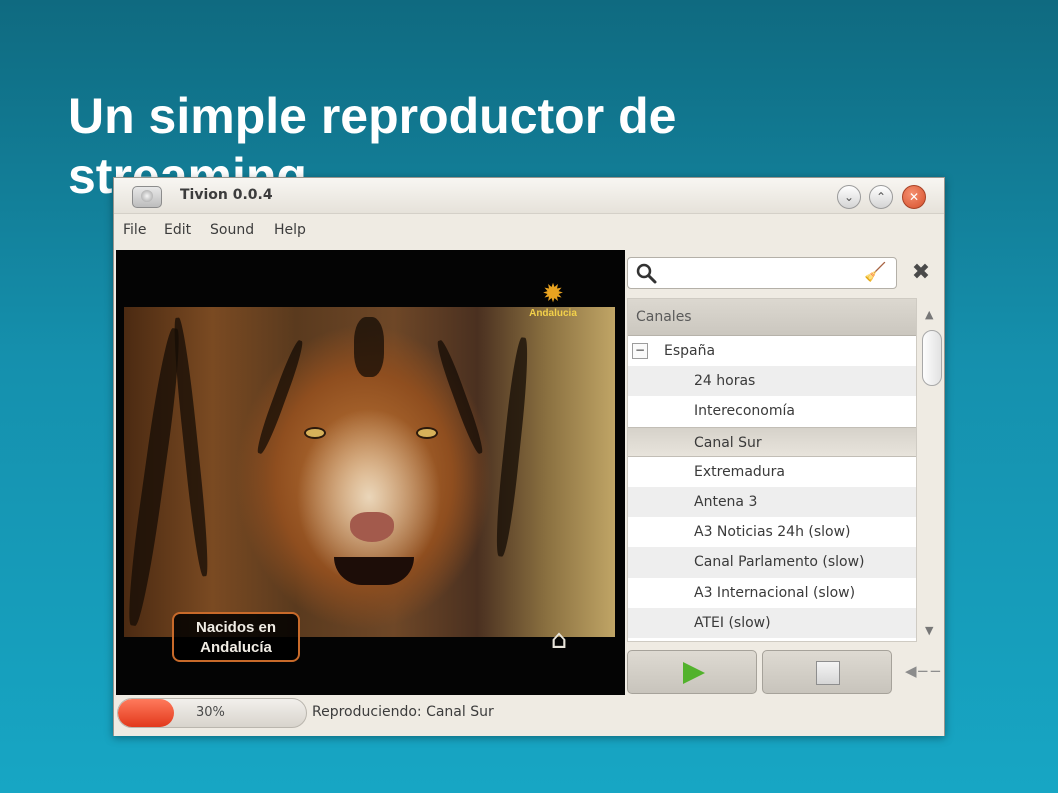 This screenshot has width=1058, height=793. What do you see at coordinates (529, 231) in the screenshot?
I see `menu-bar: File Edit Sound Help` at bounding box center [529, 231].